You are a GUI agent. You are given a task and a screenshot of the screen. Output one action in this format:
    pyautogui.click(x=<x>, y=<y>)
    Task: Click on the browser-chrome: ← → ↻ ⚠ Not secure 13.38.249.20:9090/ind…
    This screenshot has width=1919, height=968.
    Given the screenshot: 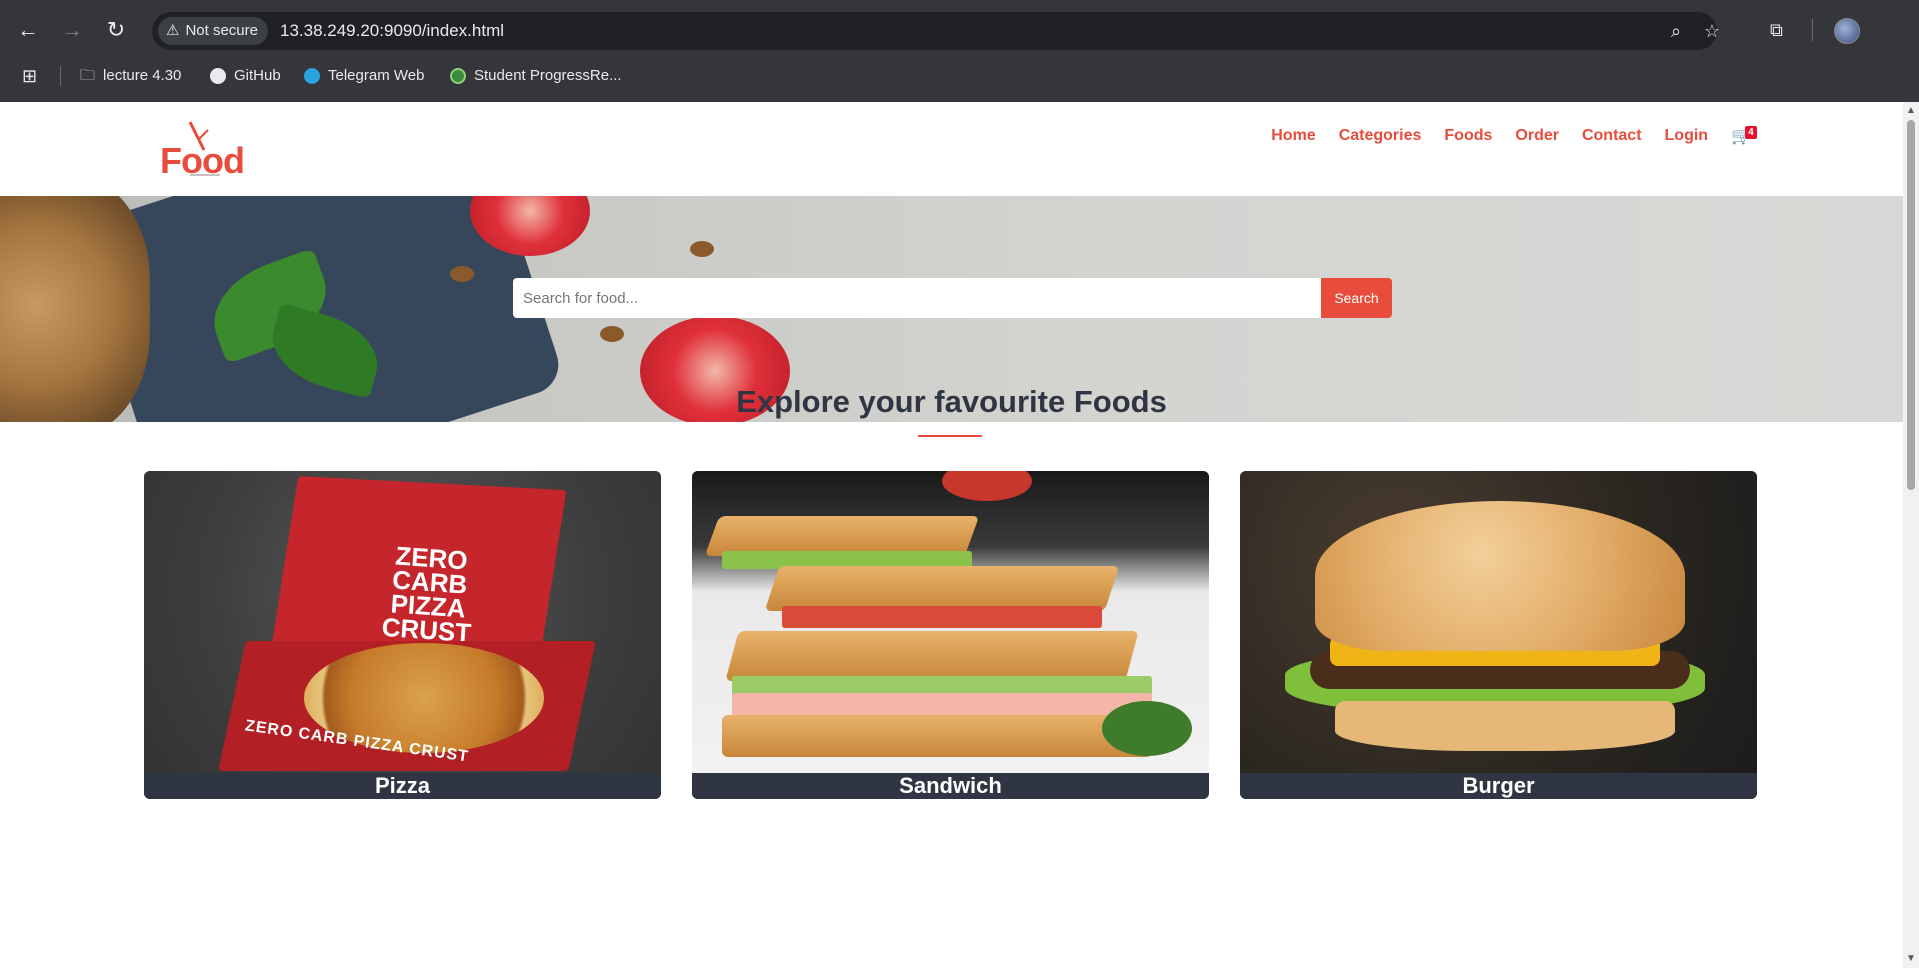 What is the action you would take?
    pyautogui.click(x=959, y=51)
    